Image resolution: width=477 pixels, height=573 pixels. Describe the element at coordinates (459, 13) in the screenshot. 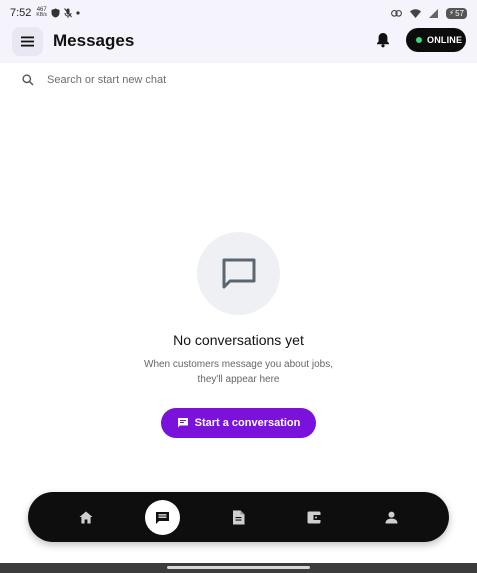

I see `battery-level: 57` at that location.